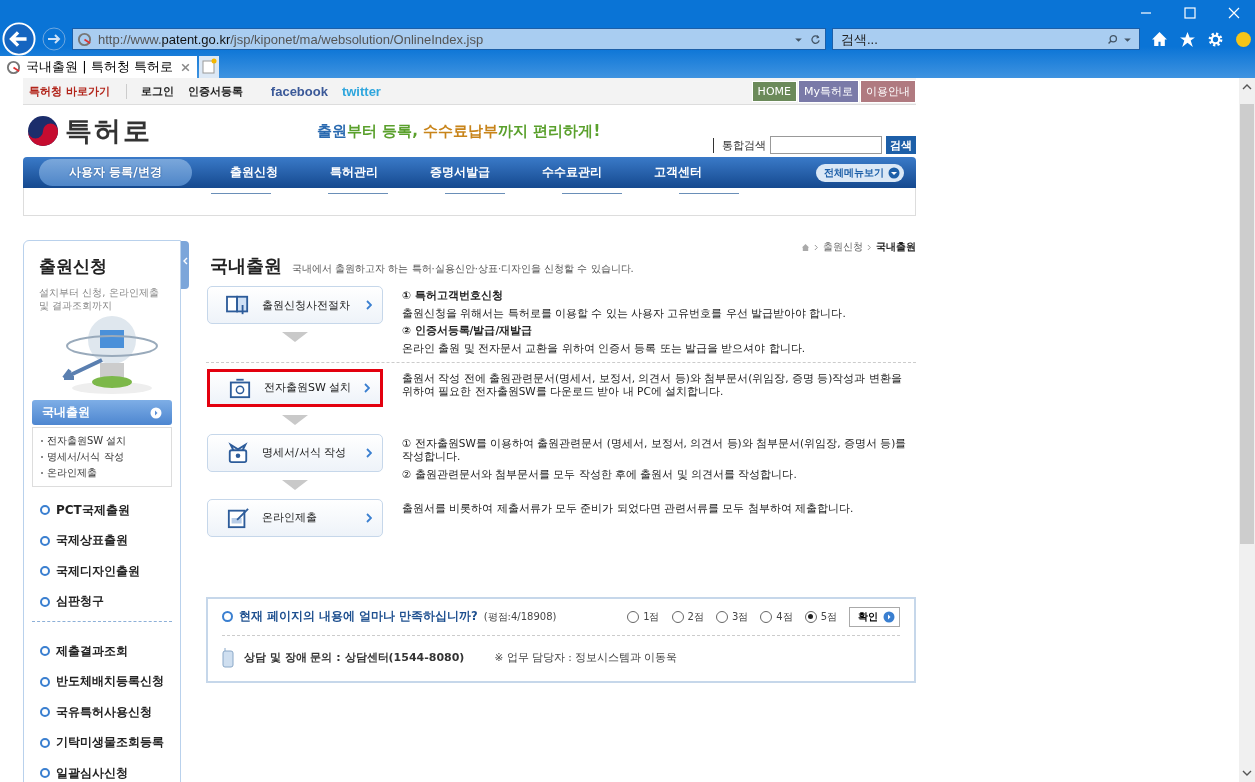 The image size is (1255, 782). I want to click on header-button: 이용안내, so click(888, 91).